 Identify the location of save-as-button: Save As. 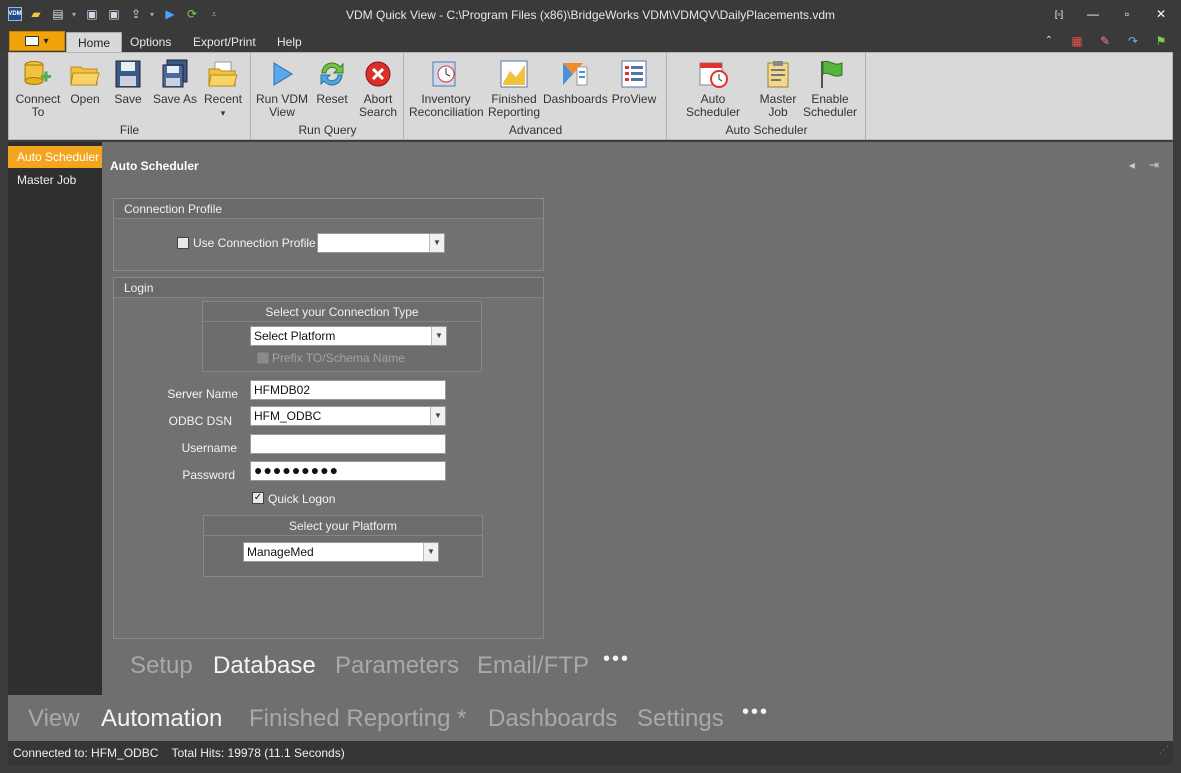
(175, 82).